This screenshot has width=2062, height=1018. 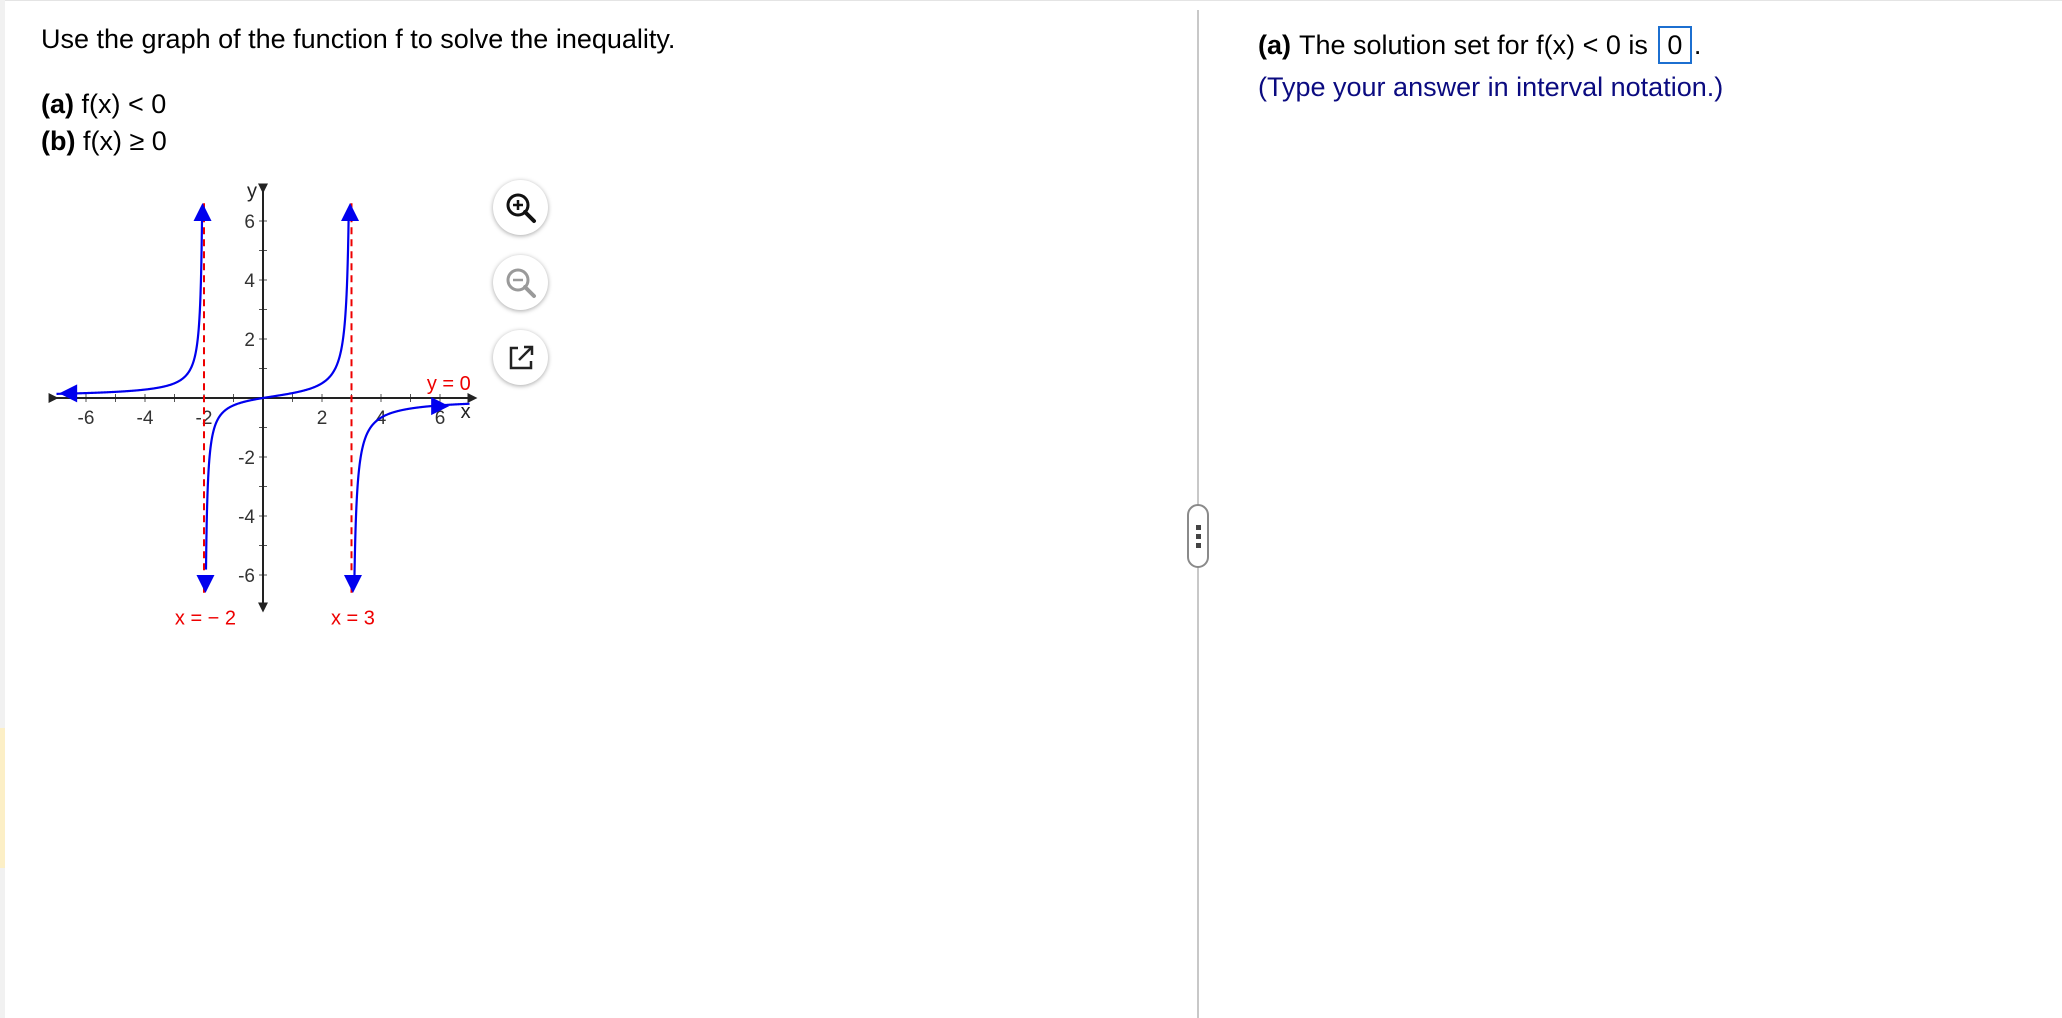 I want to click on x-tick-label: 2, so click(x=322, y=418).